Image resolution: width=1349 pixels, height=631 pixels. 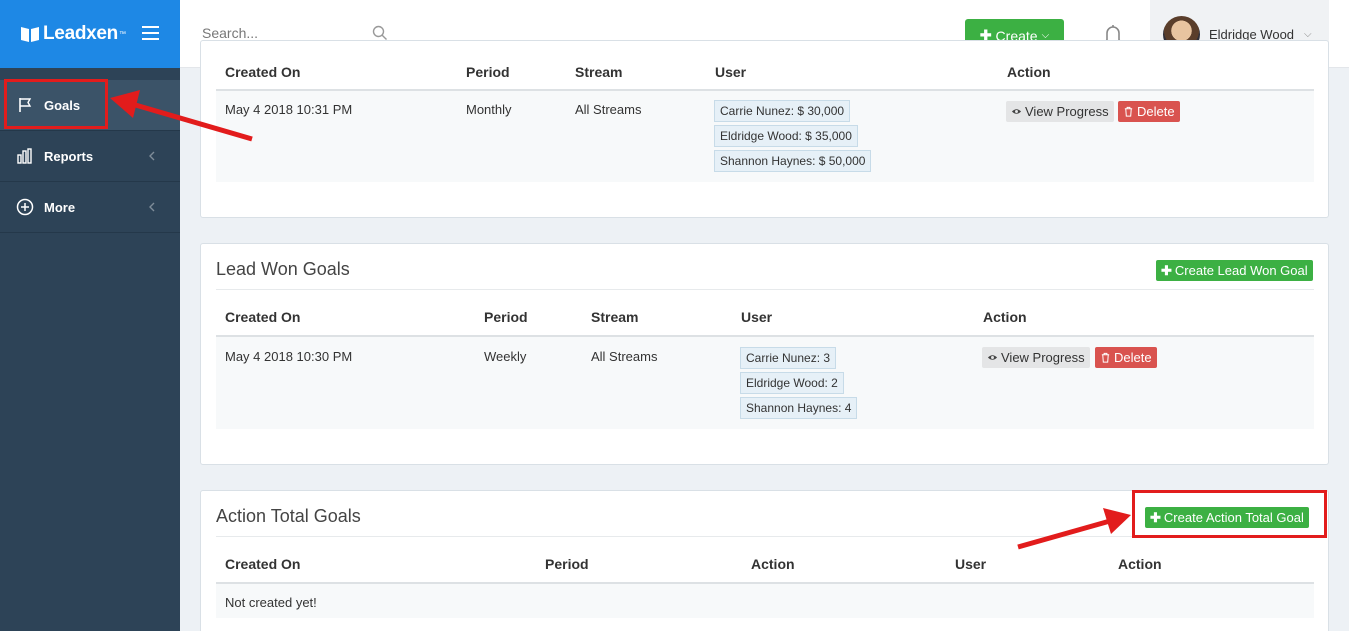 What do you see at coordinates (1241, 270) in the screenshot?
I see `create-lead-won-goal-label: Create Lead Won Goal` at bounding box center [1241, 270].